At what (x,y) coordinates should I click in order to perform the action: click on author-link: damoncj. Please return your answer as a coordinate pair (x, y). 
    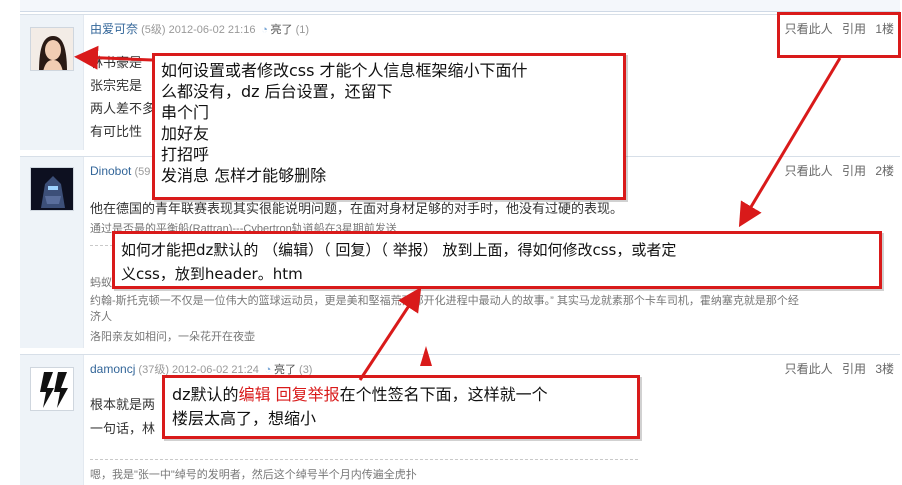
    Looking at the image, I should click on (112, 369).